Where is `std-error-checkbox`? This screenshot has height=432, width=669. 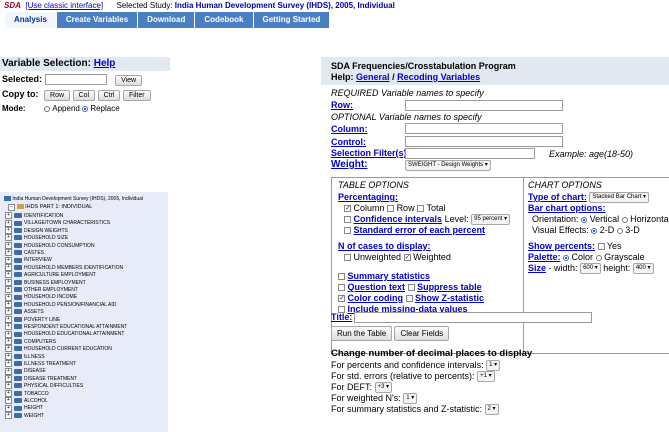 std-error-checkbox is located at coordinates (347, 231).